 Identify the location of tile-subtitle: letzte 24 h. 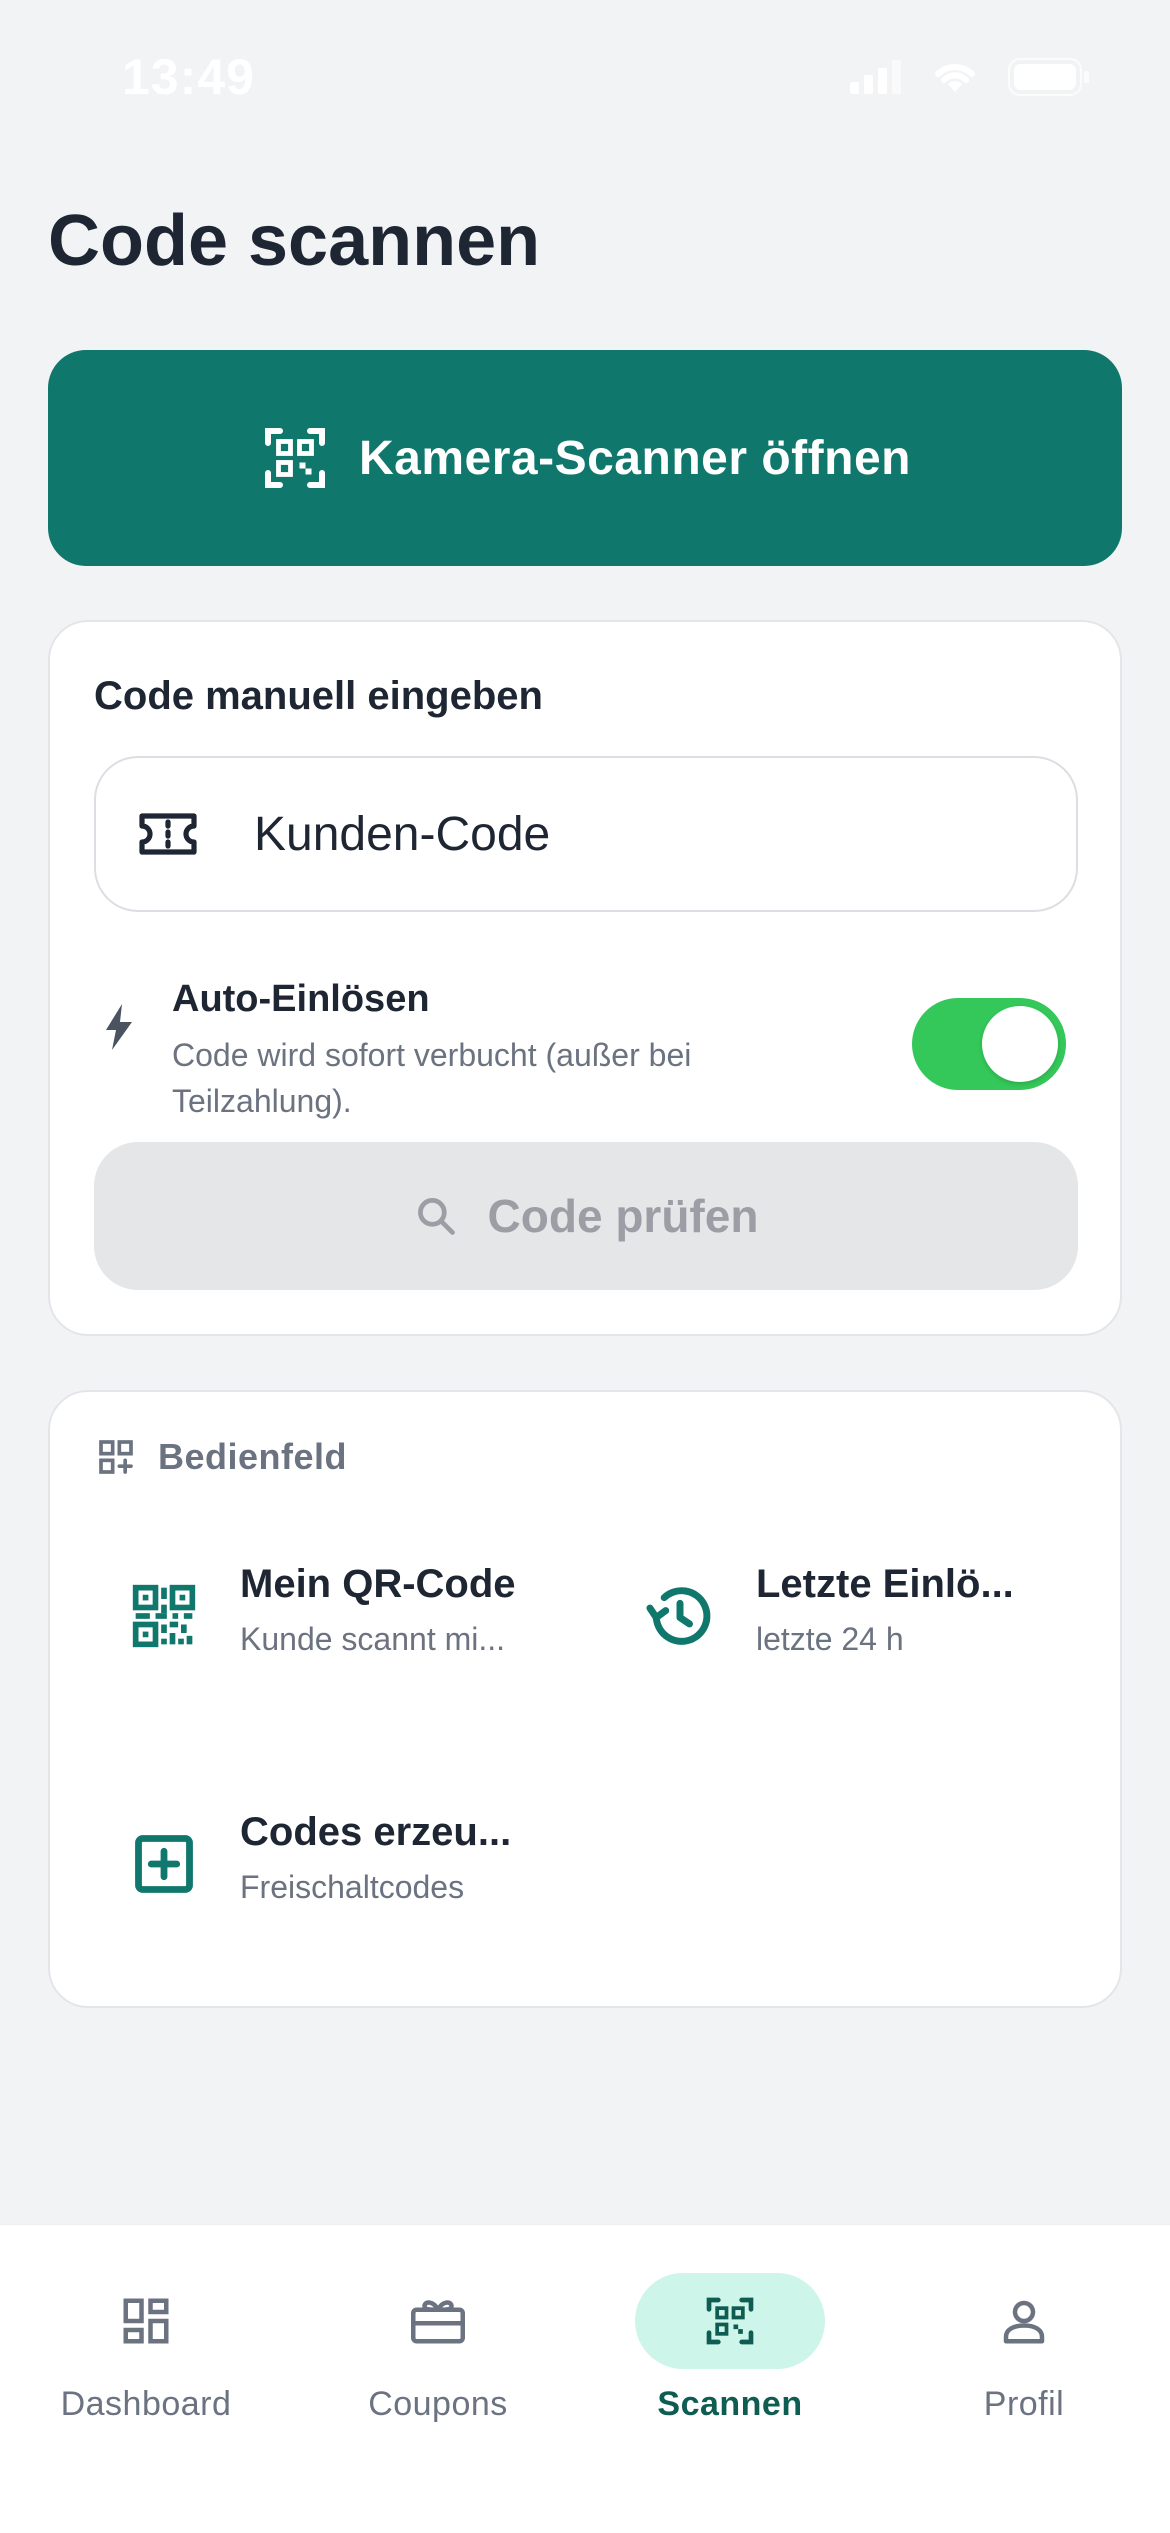
(830, 1639).